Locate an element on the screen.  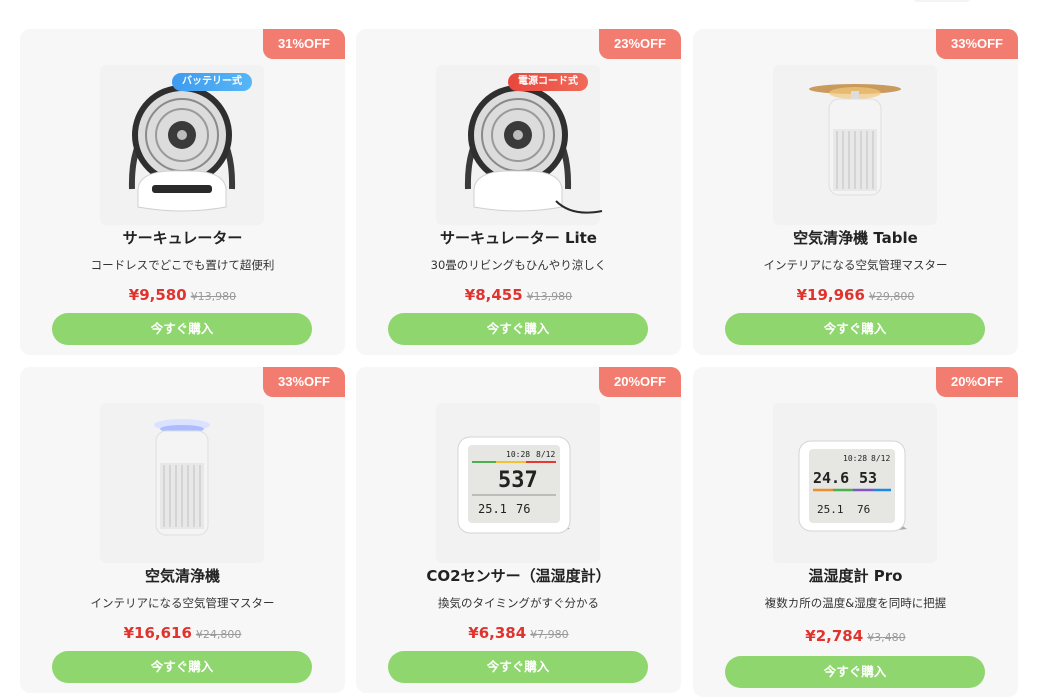
battery-tag: バッテリー式 is located at coordinates (212, 82).